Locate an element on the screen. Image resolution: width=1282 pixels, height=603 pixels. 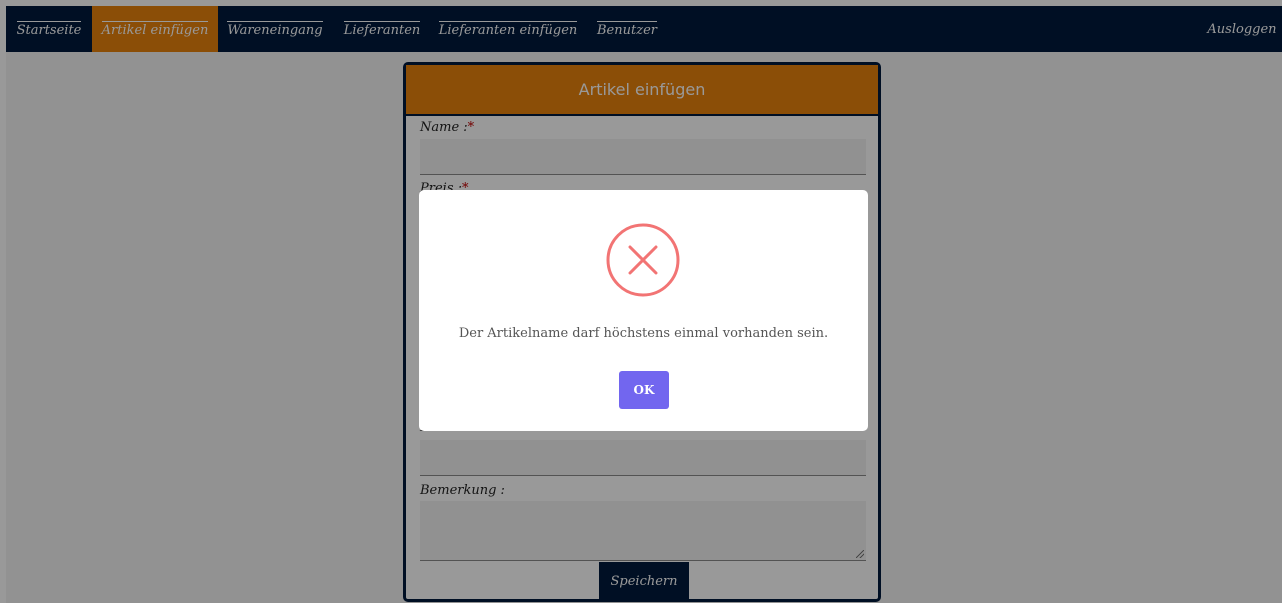
ok-button: OK is located at coordinates (644, 390).